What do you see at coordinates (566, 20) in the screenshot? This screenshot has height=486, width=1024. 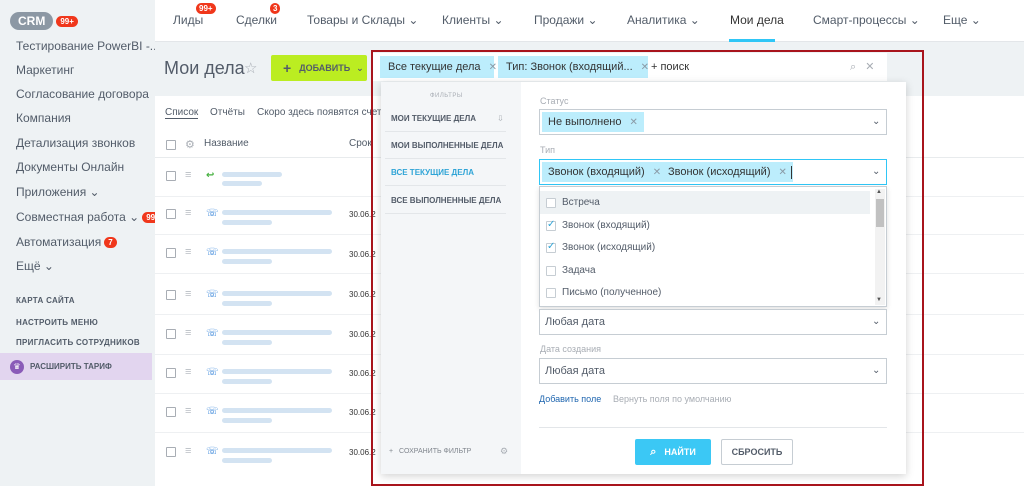 I see `nav-sales: Продажи ⌄` at bounding box center [566, 20].